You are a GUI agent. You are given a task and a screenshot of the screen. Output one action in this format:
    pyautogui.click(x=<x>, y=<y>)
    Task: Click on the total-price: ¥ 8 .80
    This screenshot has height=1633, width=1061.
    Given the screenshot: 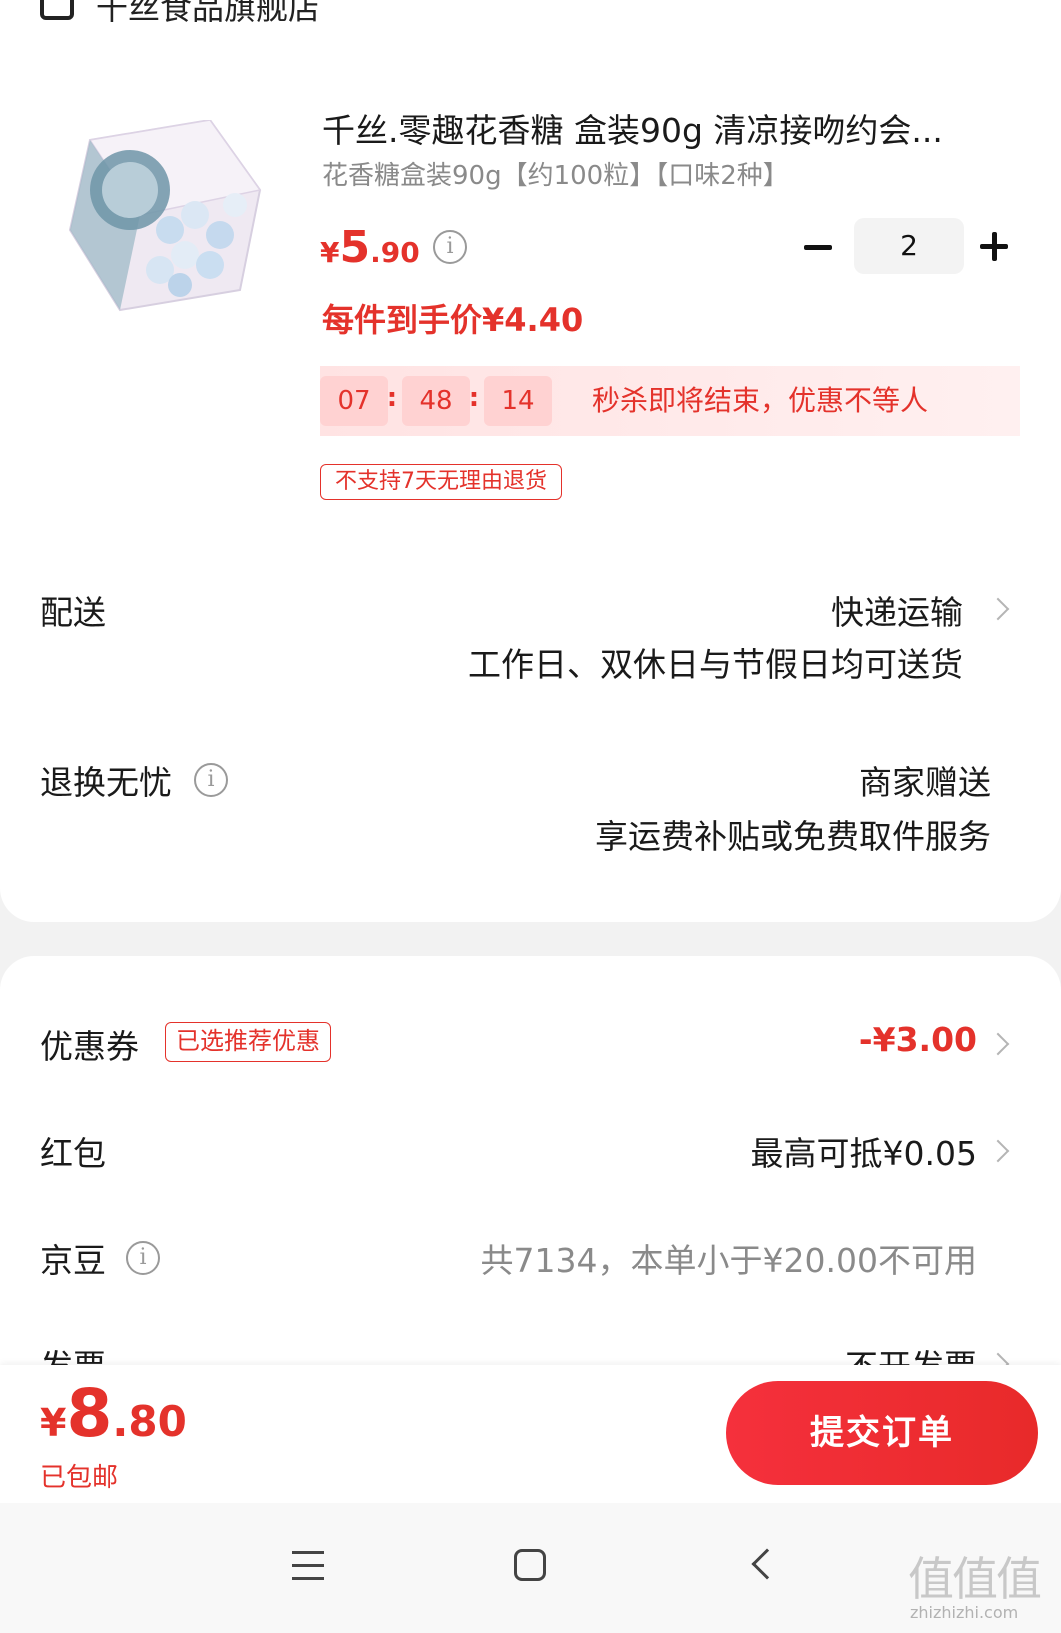 What is the action you would take?
    pyautogui.click(x=113, y=1413)
    